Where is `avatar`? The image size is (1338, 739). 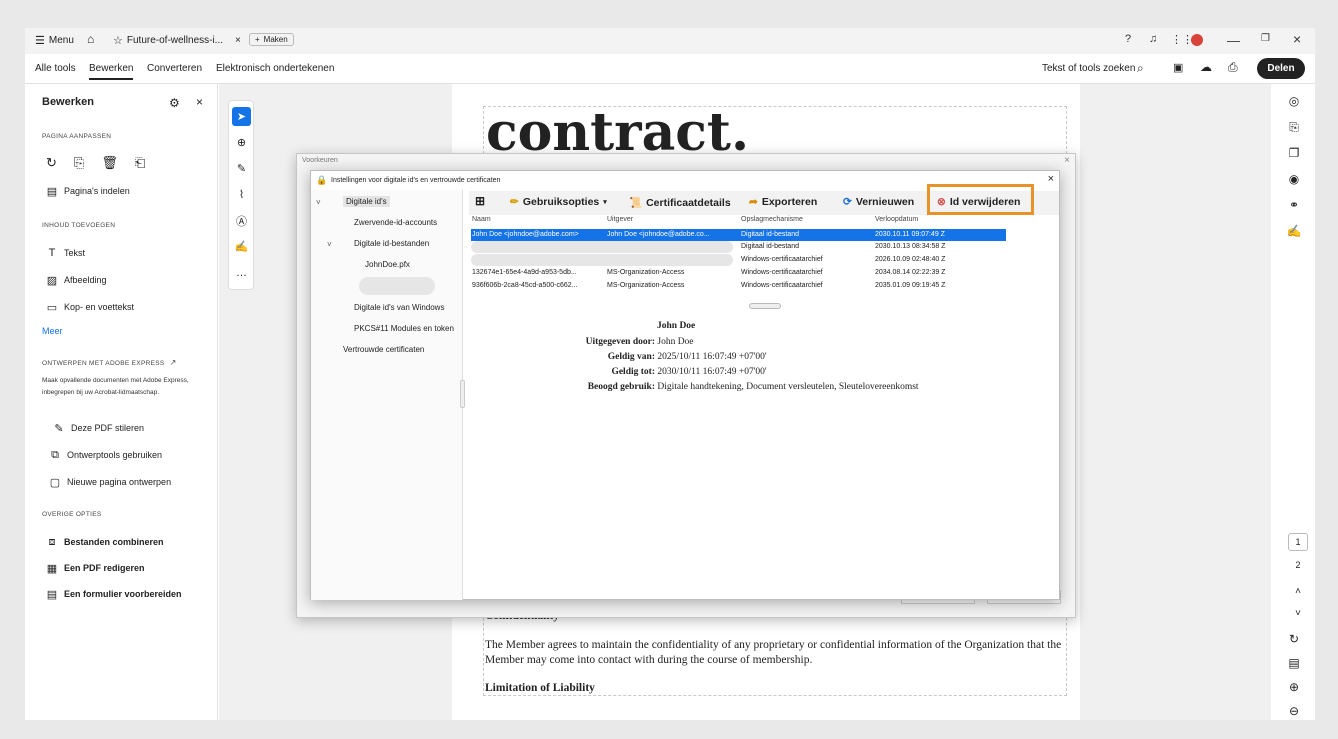
avatar is located at coordinates (1197, 40).